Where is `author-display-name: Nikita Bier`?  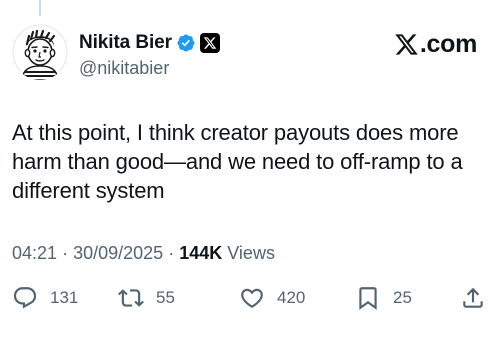 author-display-name: Nikita Bier is located at coordinates (125, 43).